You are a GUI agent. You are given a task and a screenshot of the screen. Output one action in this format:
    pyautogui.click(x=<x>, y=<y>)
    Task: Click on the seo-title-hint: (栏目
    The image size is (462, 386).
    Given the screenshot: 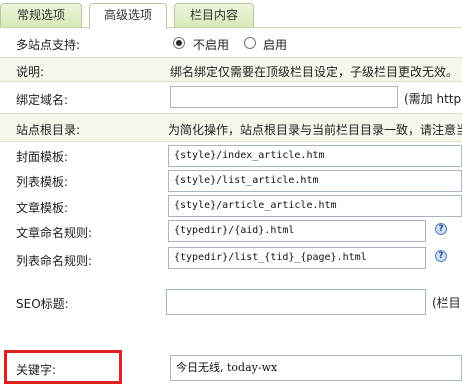 What is the action you would take?
    pyautogui.click(x=446, y=303)
    